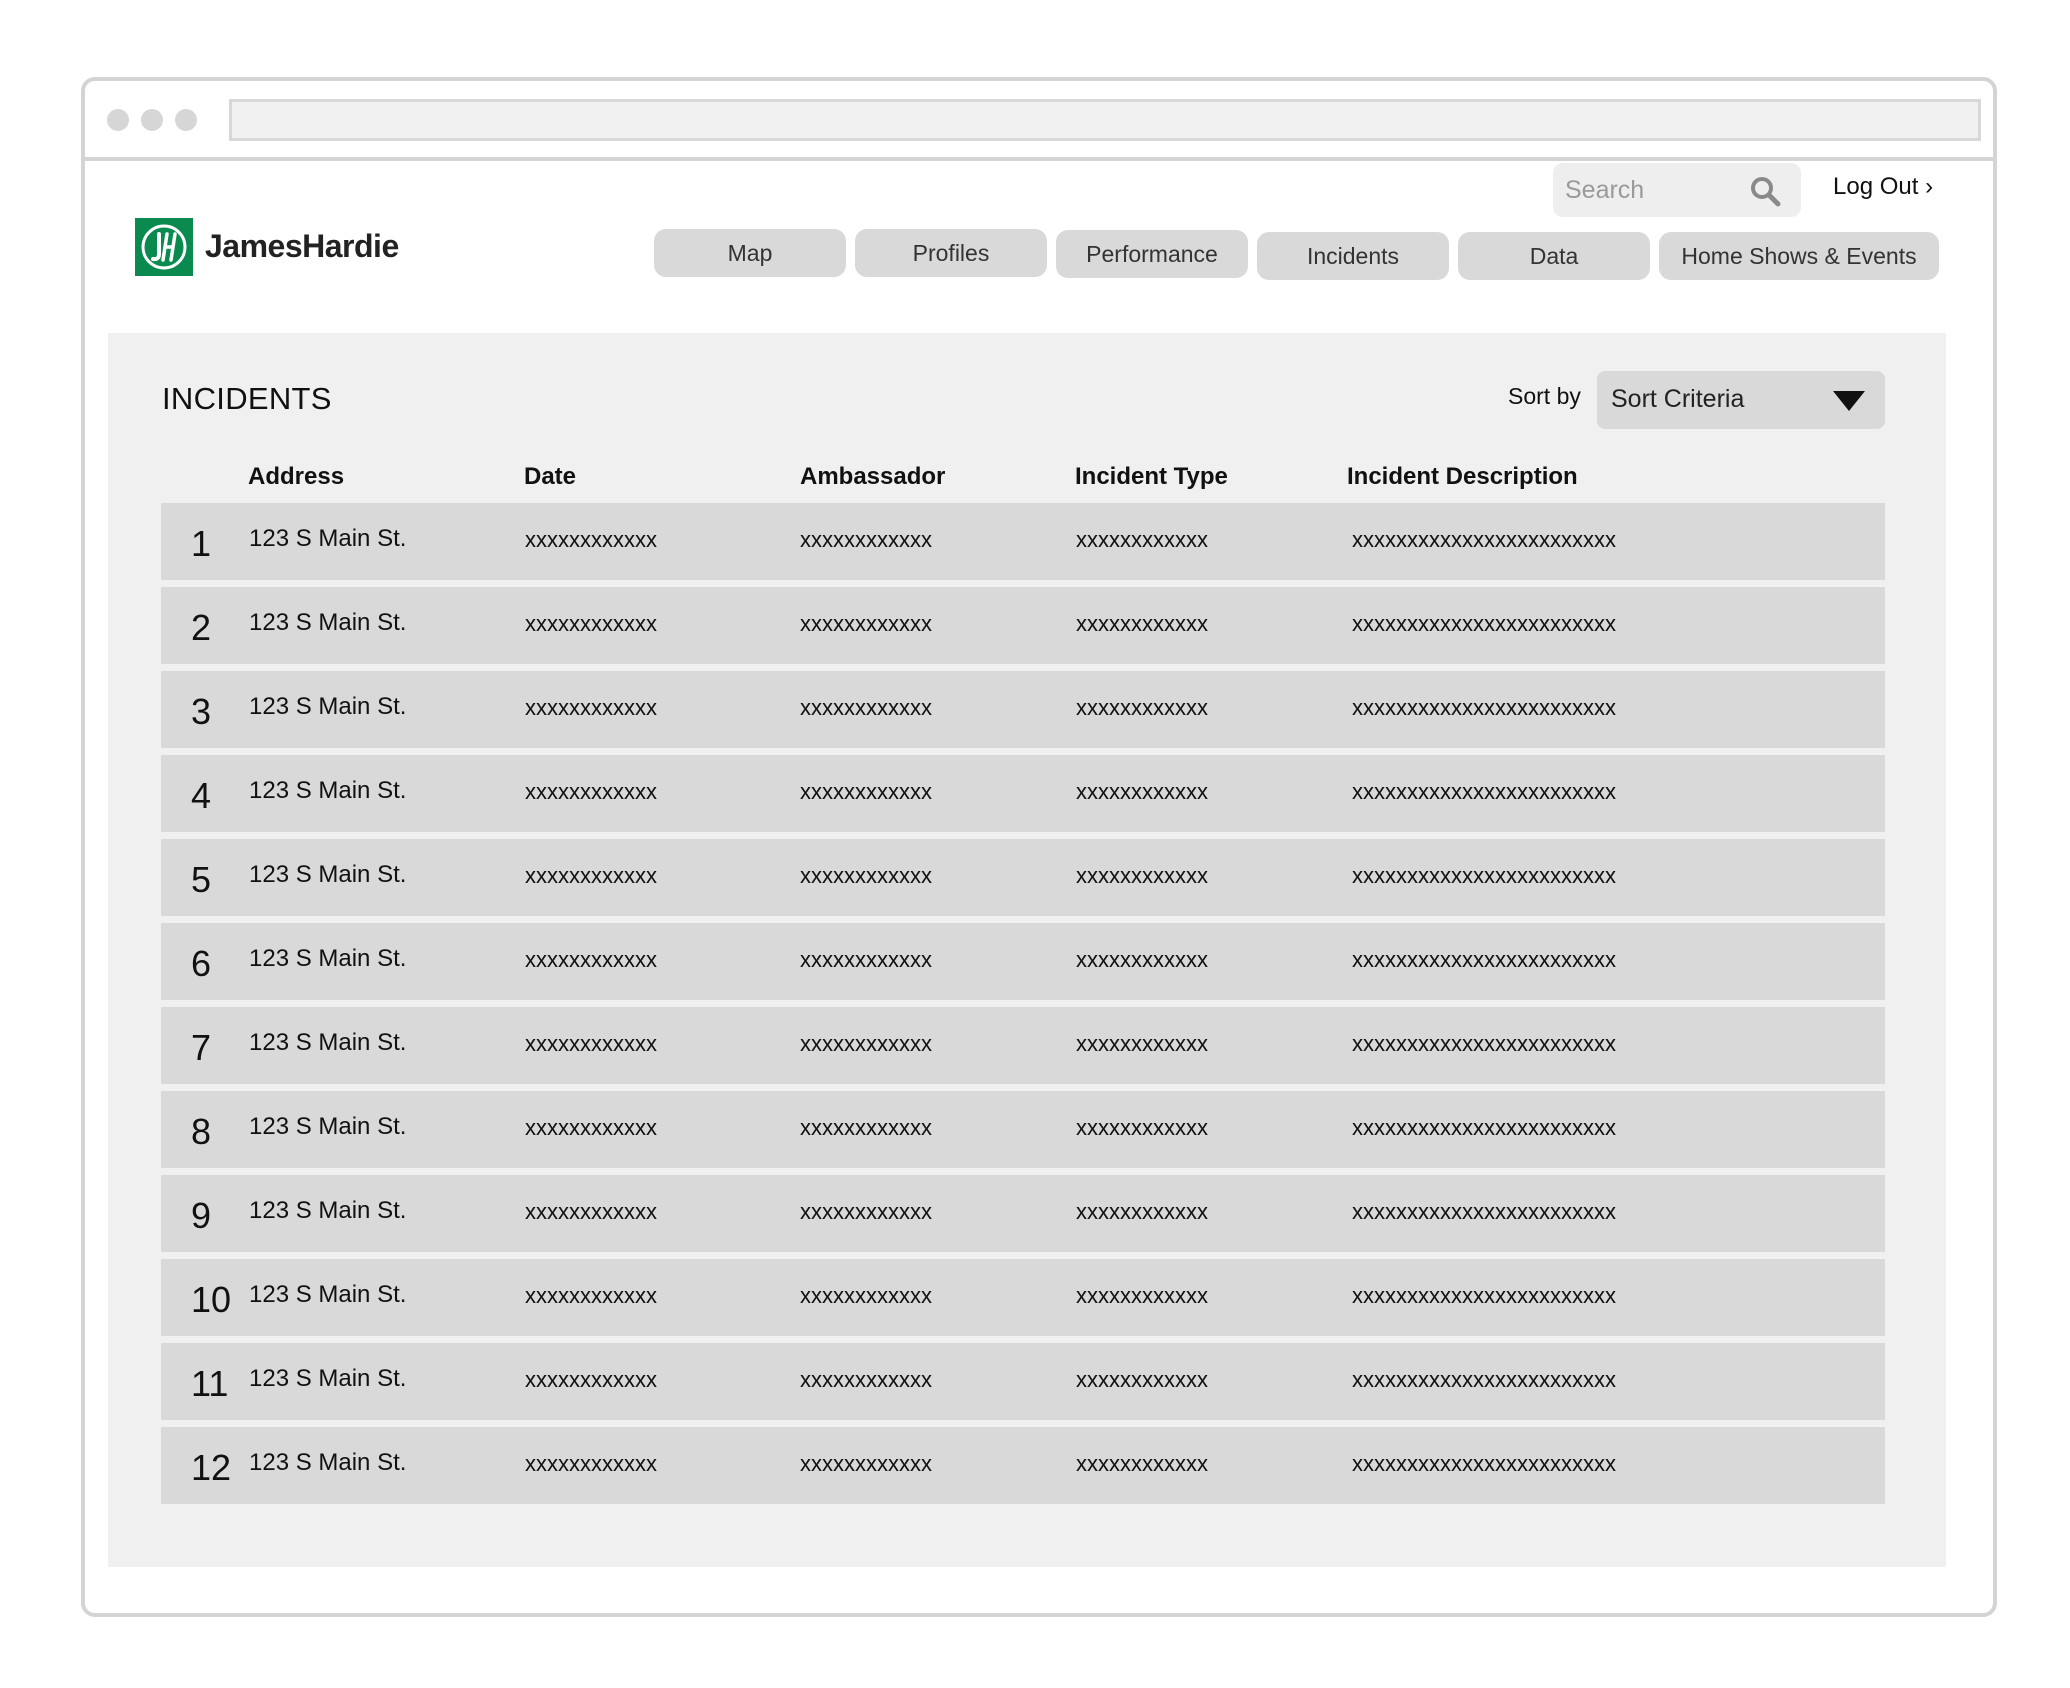 The height and width of the screenshot is (1688, 2070). Describe the element at coordinates (210, 1383) in the screenshot. I see `row-number: 11` at that location.